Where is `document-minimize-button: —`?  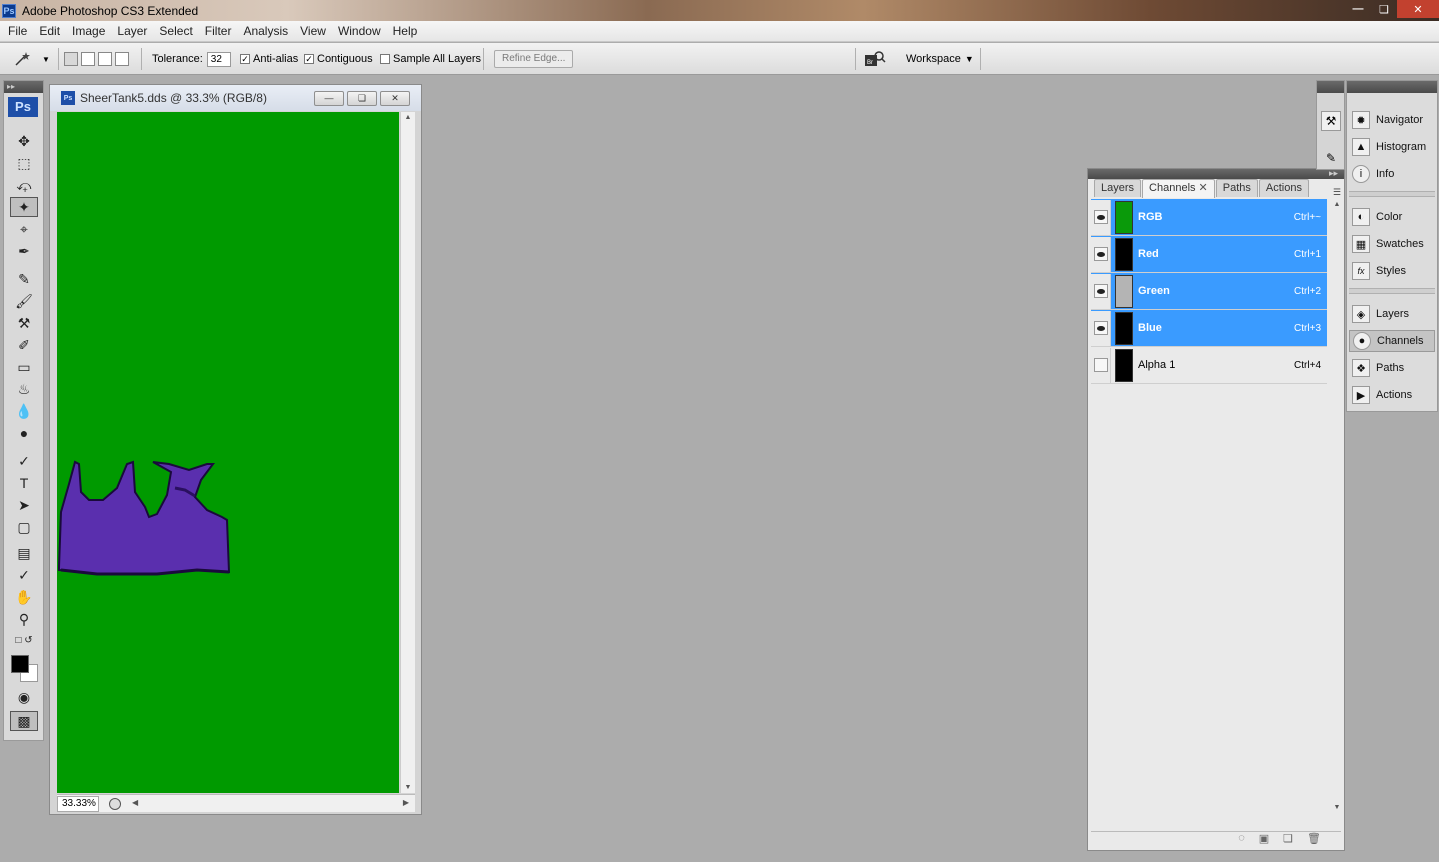
document-minimize-button: — is located at coordinates (329, 98).